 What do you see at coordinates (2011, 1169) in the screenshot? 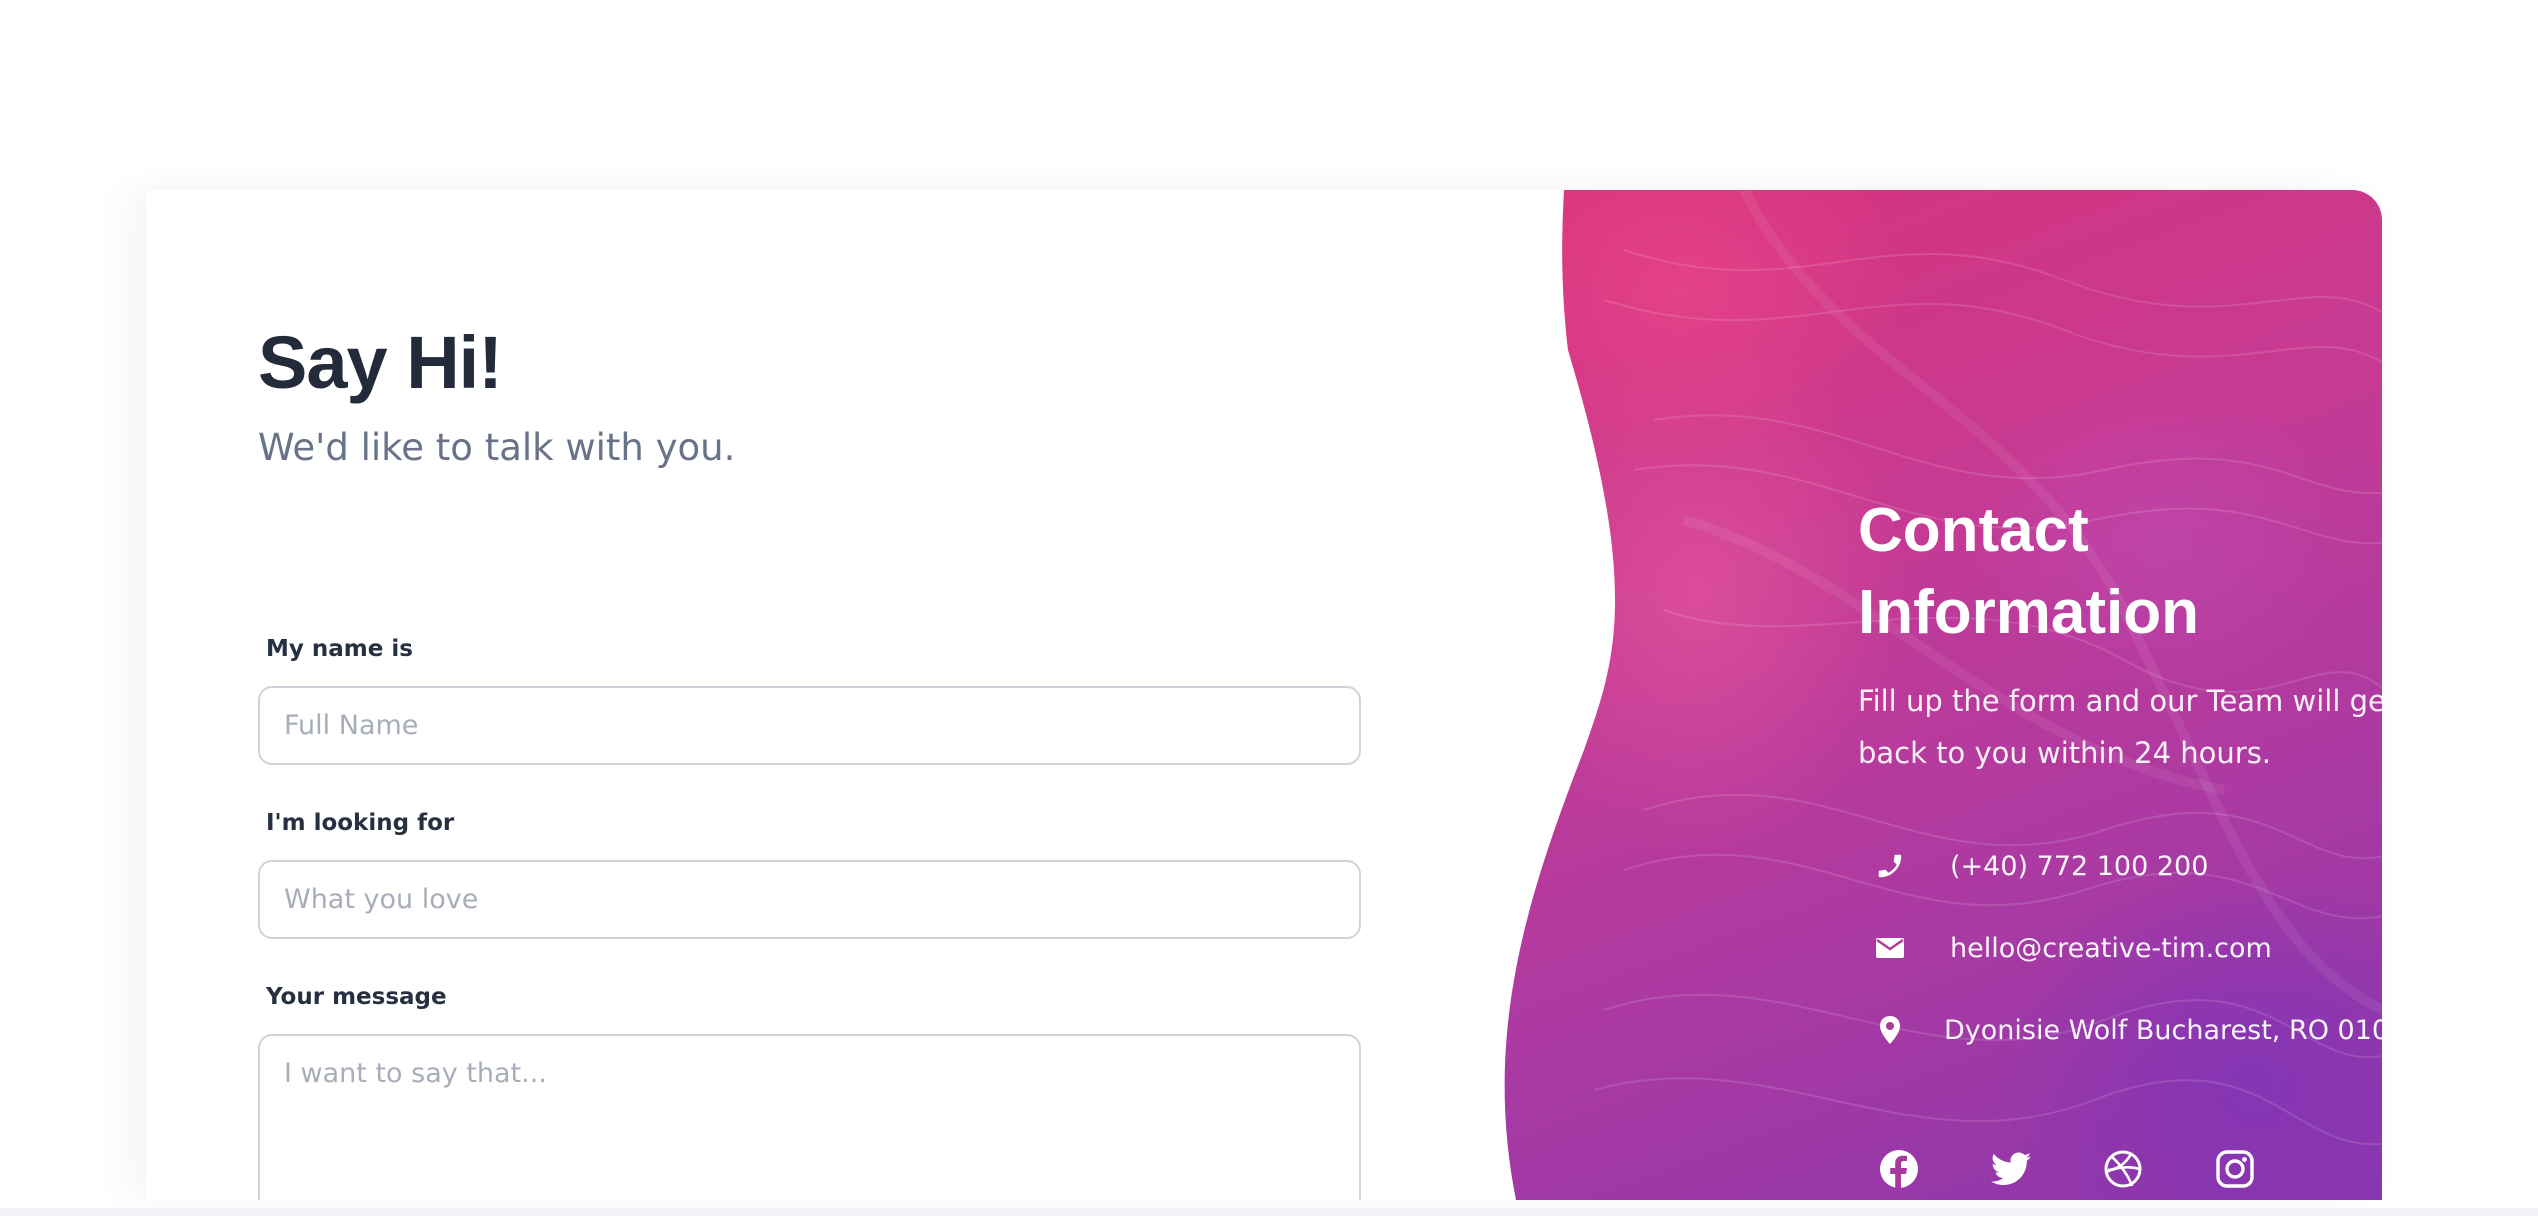
I see `twitter-icon` at bounding box center [2011, 1169].